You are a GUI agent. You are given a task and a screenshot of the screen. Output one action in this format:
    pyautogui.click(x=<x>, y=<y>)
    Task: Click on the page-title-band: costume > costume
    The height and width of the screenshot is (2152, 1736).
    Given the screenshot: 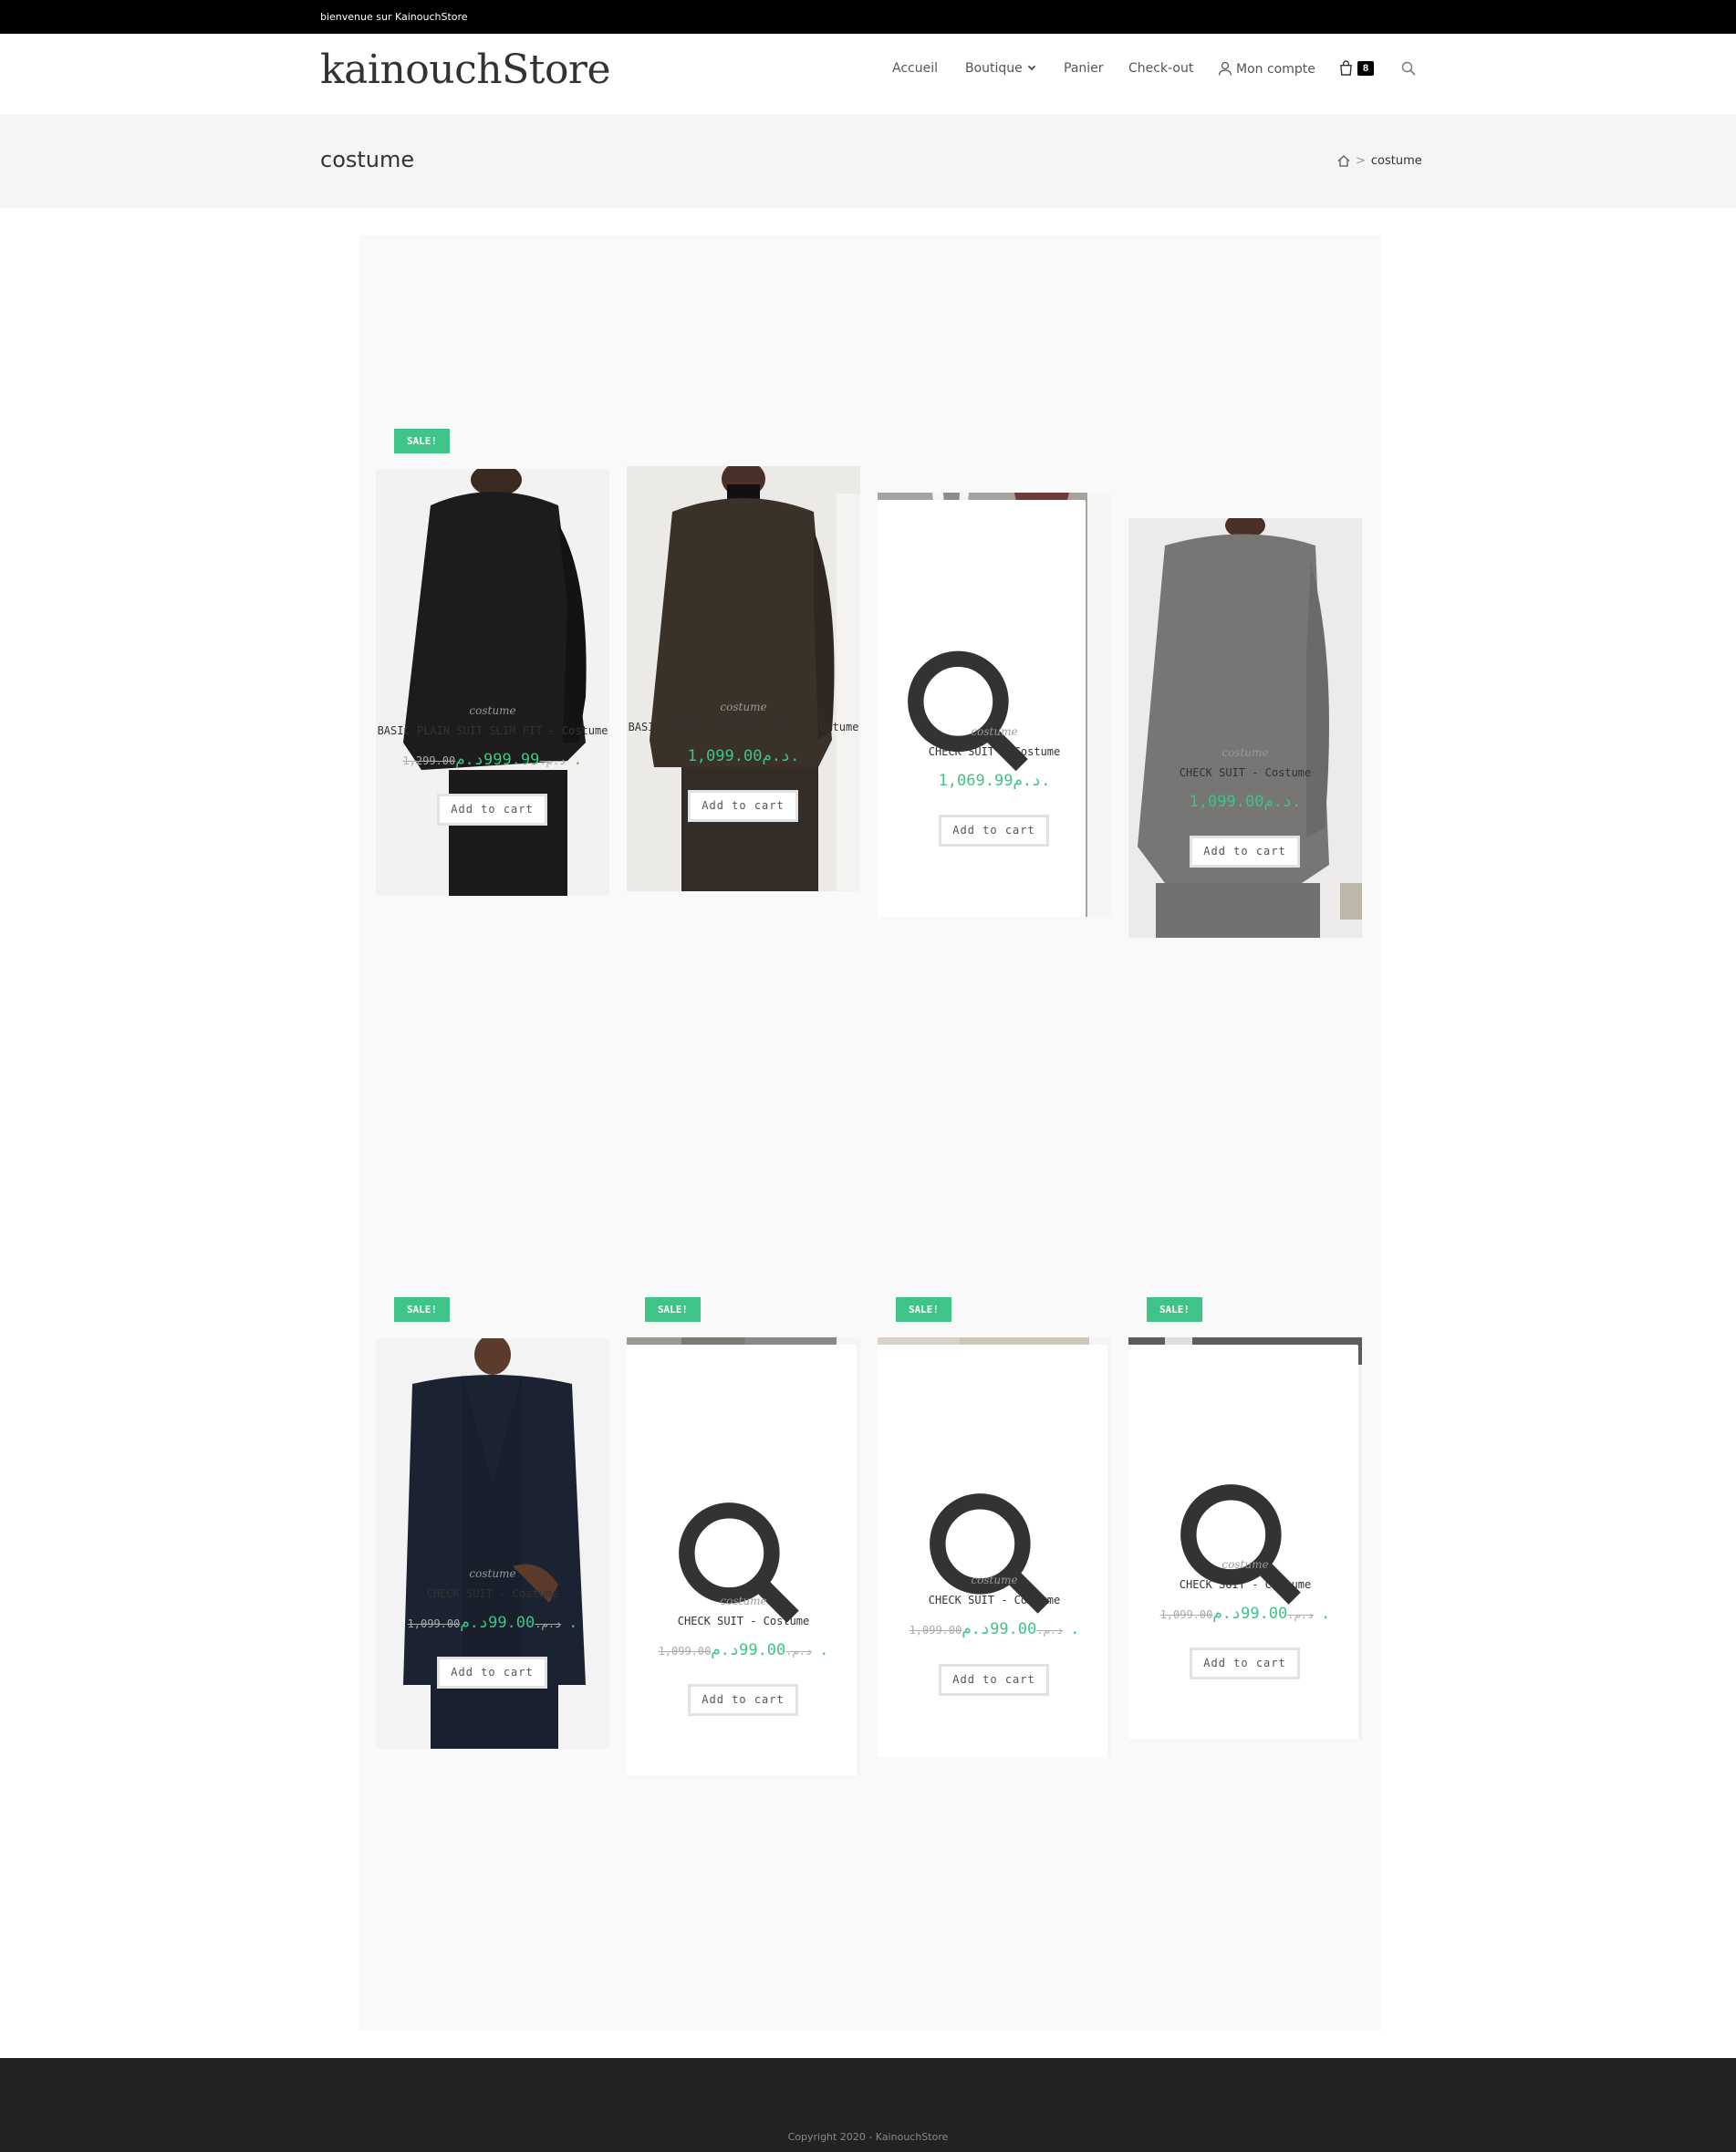 What is the action you would take?
    pyautogui.click(x=868, y=161)
    